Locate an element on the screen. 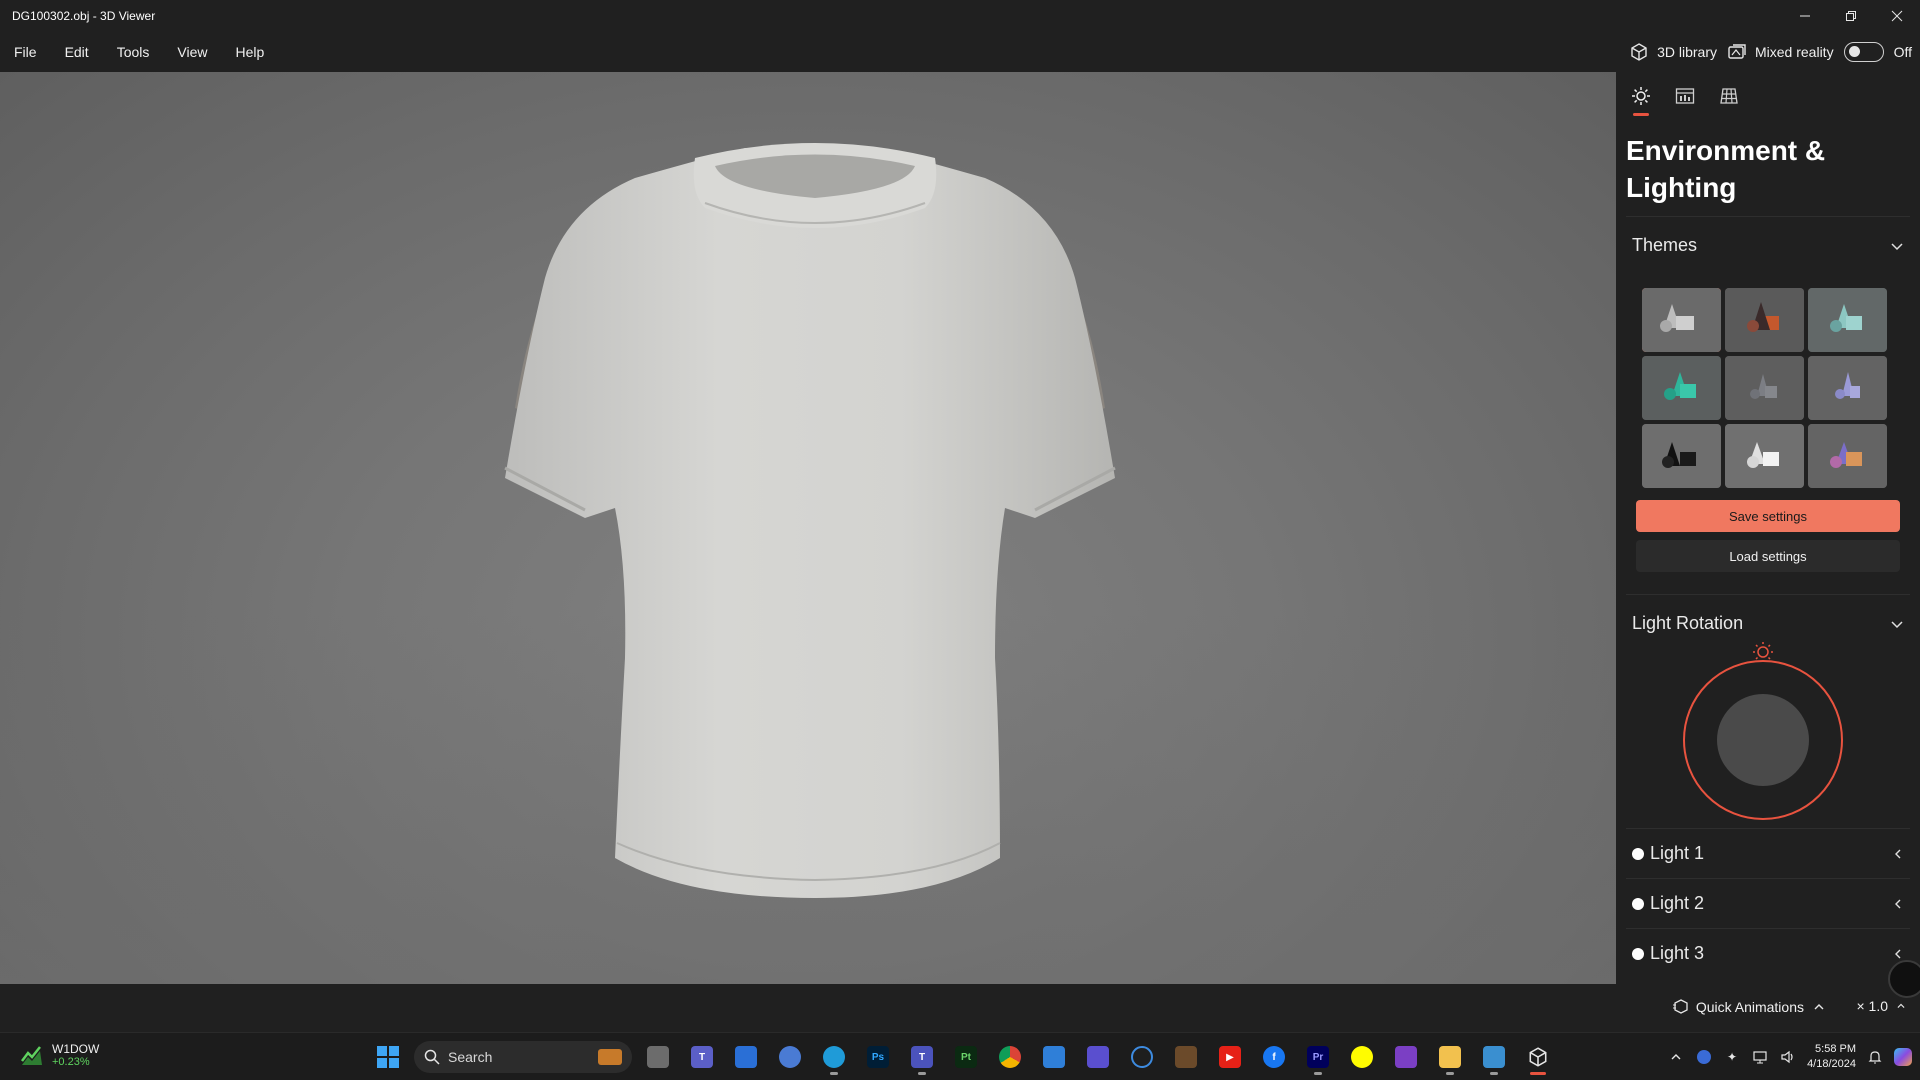 Image resolution: width=1920 pixels, height=1080 pixels. panel-collapse-button is located at coordinates (1904, 979).